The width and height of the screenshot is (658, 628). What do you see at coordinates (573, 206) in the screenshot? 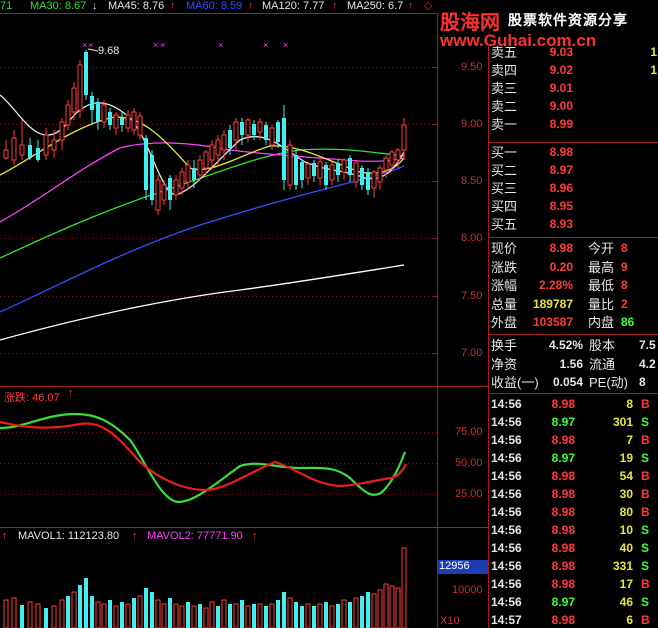
I see `bid-row: 买四 8.95` at bounding box center [573, 206].